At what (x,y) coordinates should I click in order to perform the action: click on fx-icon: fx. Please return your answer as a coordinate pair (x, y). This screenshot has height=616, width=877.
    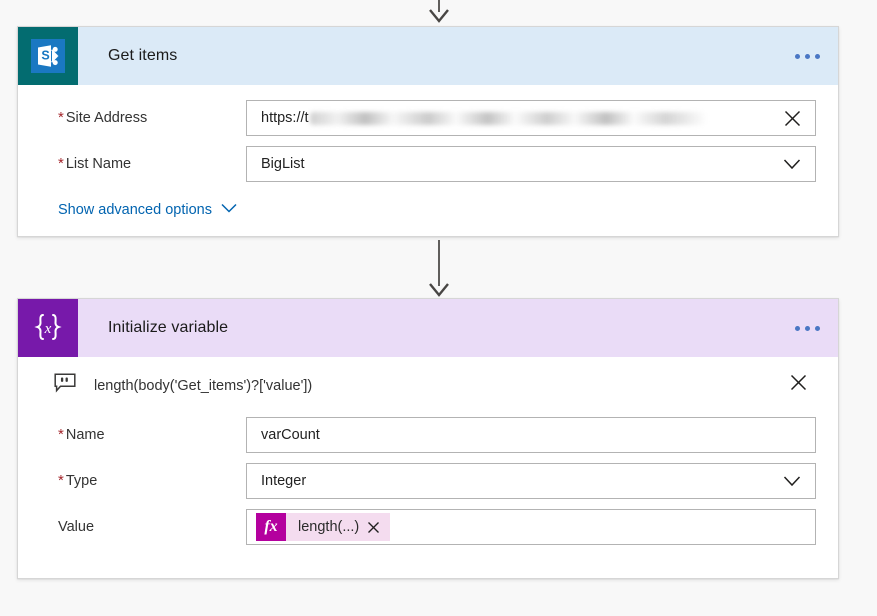
    Looking at the image, I should click on (271, 527).